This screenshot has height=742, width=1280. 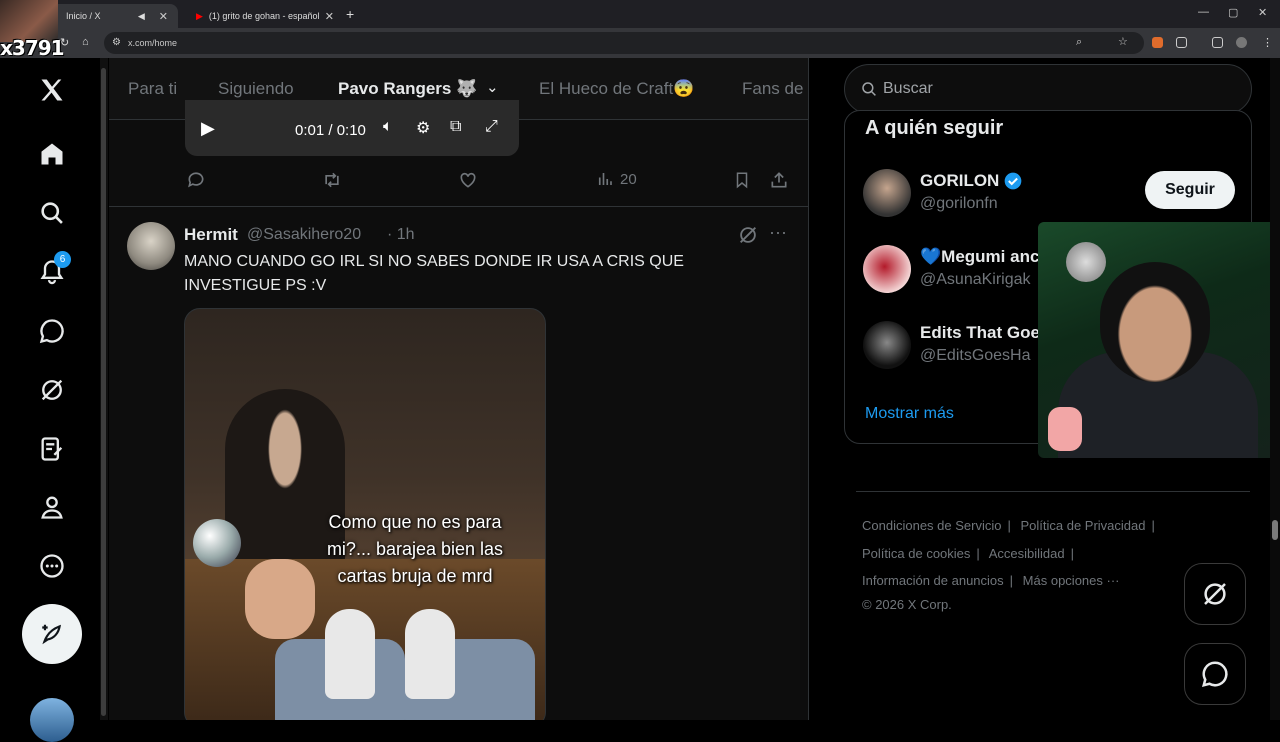 I want to click on suggestion-handle: @AsunaKirigak, so click(x=975, y=279).